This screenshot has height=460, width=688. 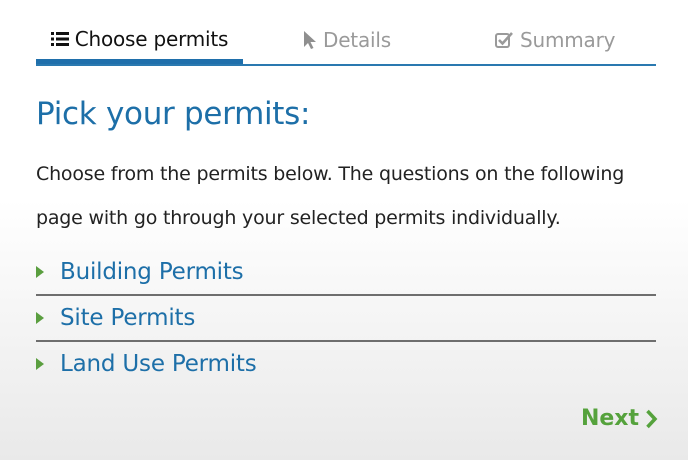 What do you see at coordinates (158, 364) in the screenshot?
I see `permit-label: Land Use Permits` at bounding box center [158, 364].